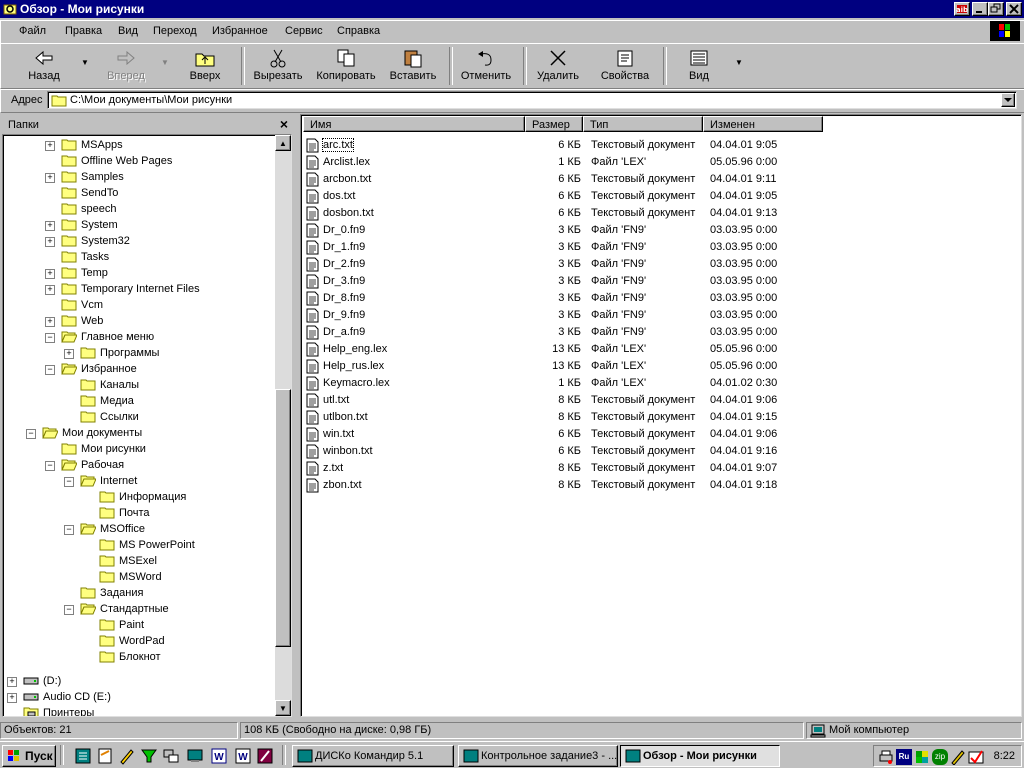 This screenshot has width=1024, height=768. What do you see at coordinates (346, 66) in the screenshot?
I see `copy-button: Копировать` at bounding box center [346, 66].